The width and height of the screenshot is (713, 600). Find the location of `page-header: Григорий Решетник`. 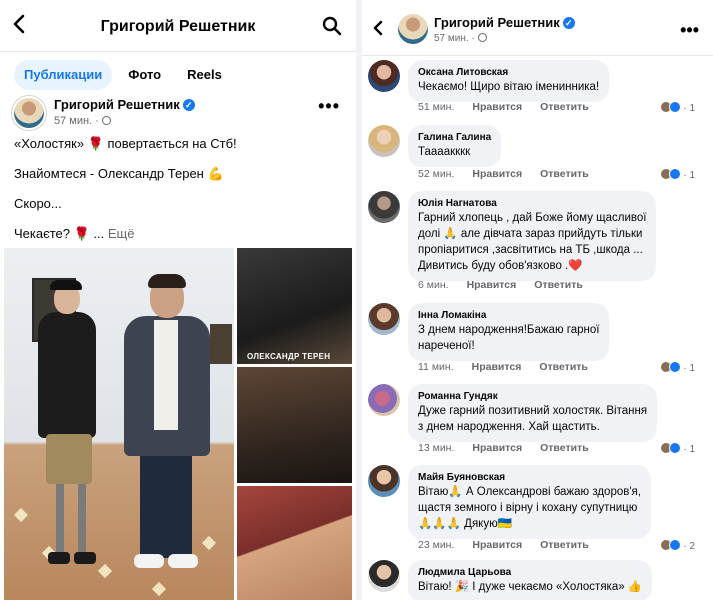

page-header: Григорий Решетник is located at coordinates (178, 26).